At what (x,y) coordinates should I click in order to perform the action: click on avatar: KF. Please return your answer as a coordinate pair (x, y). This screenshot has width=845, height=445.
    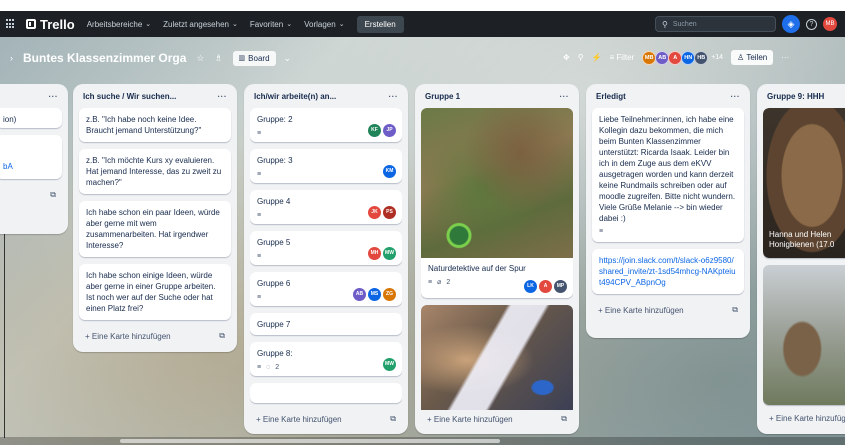
    Looking at the image, I should click on (374, 130).